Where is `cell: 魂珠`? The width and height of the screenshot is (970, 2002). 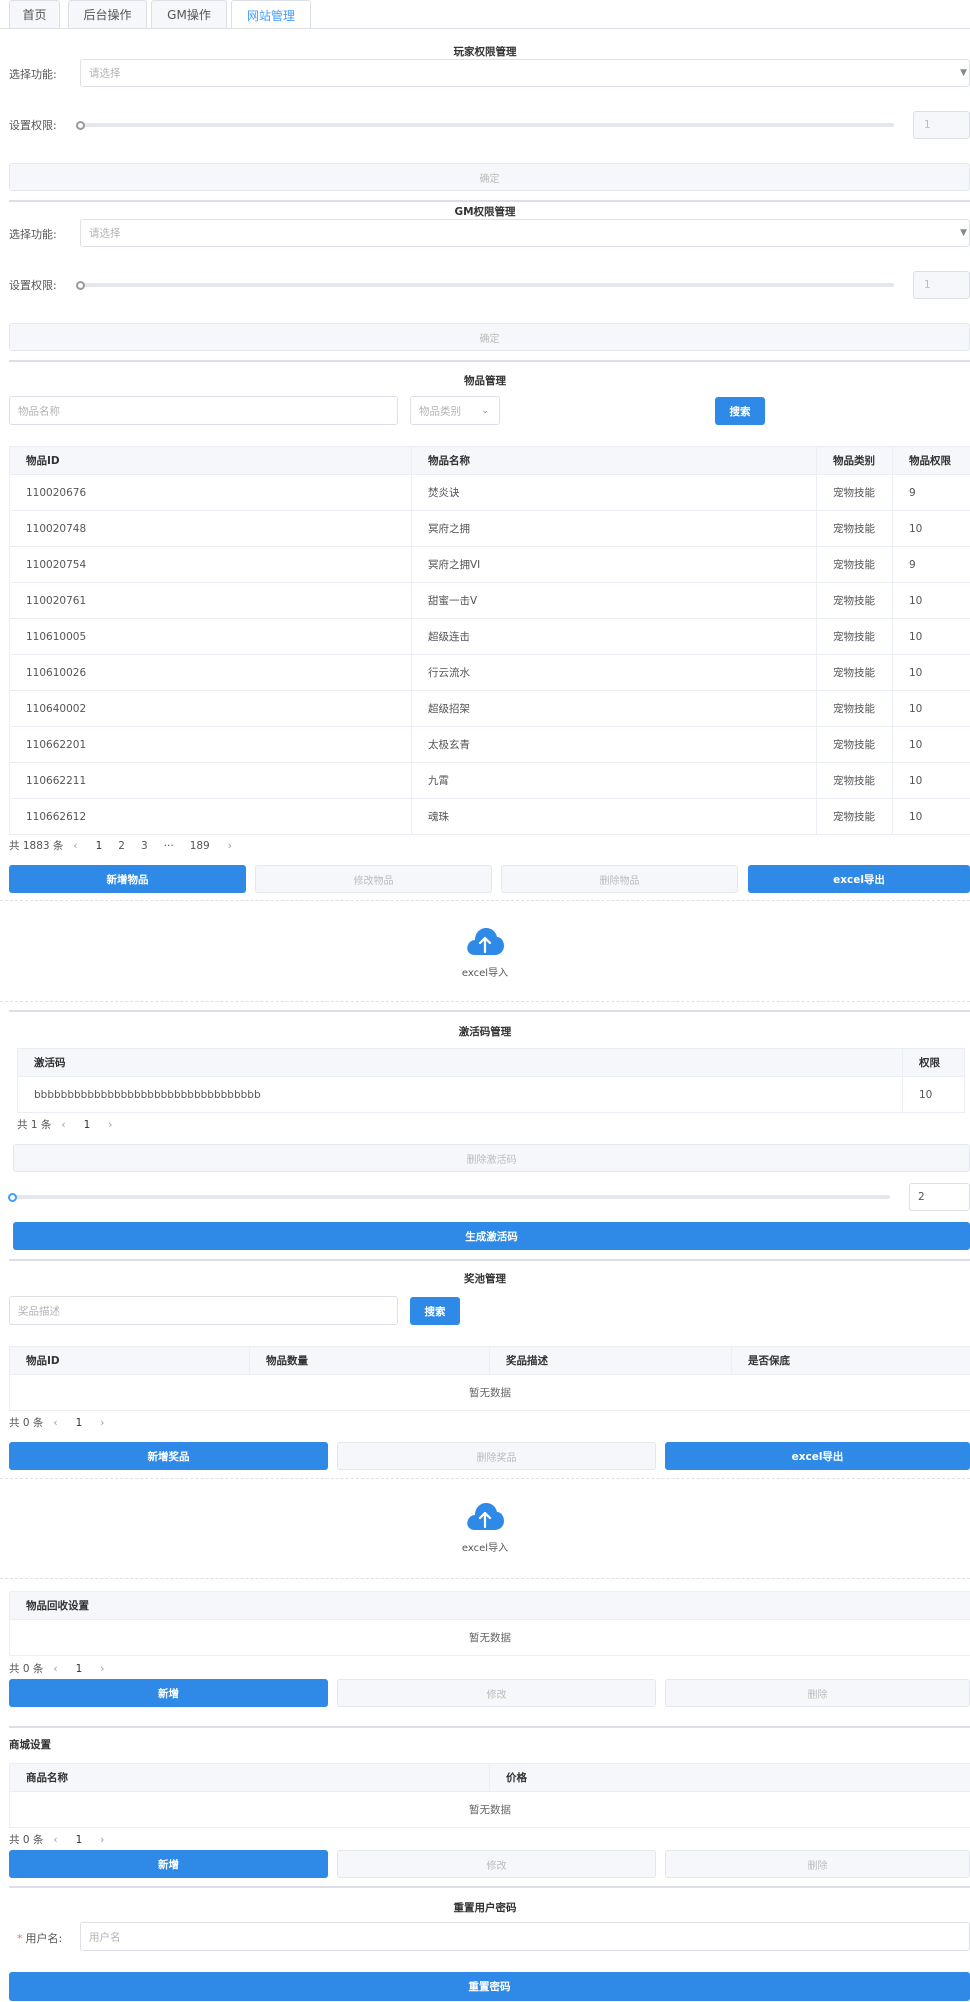 cell: 魂珠 is located at coordinates (614, 816).